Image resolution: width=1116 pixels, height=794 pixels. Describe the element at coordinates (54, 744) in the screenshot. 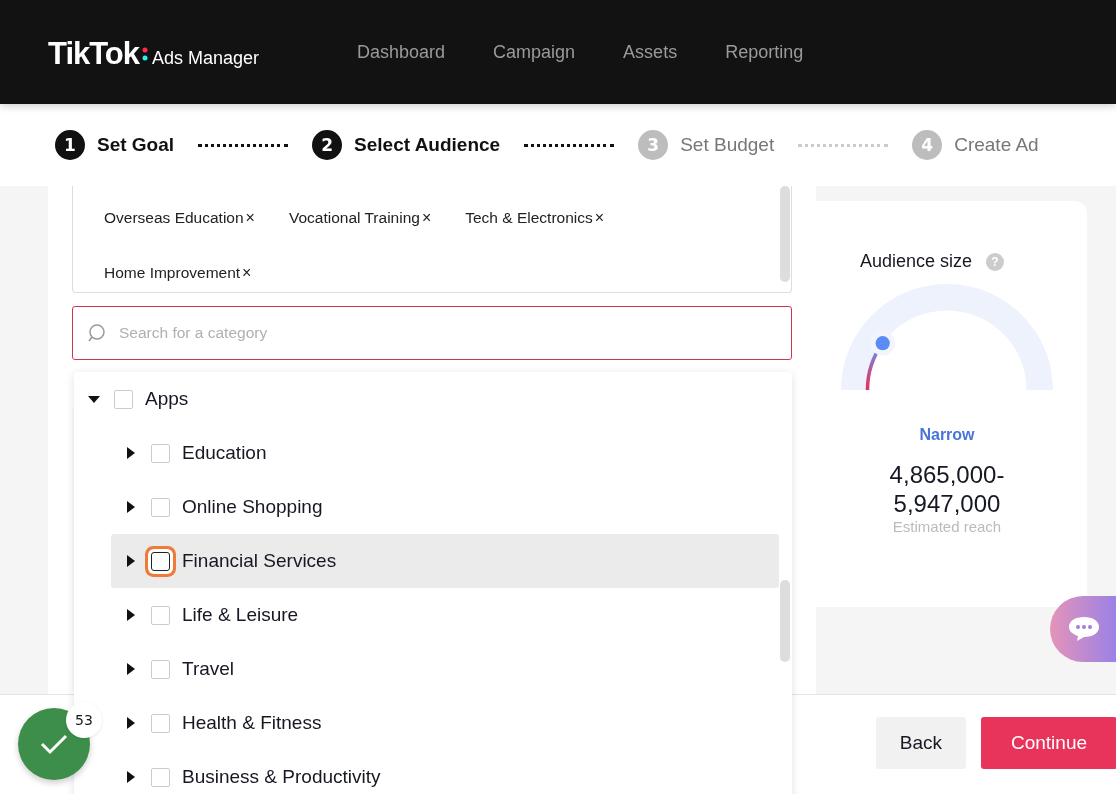

I see `check-icon` at that location.